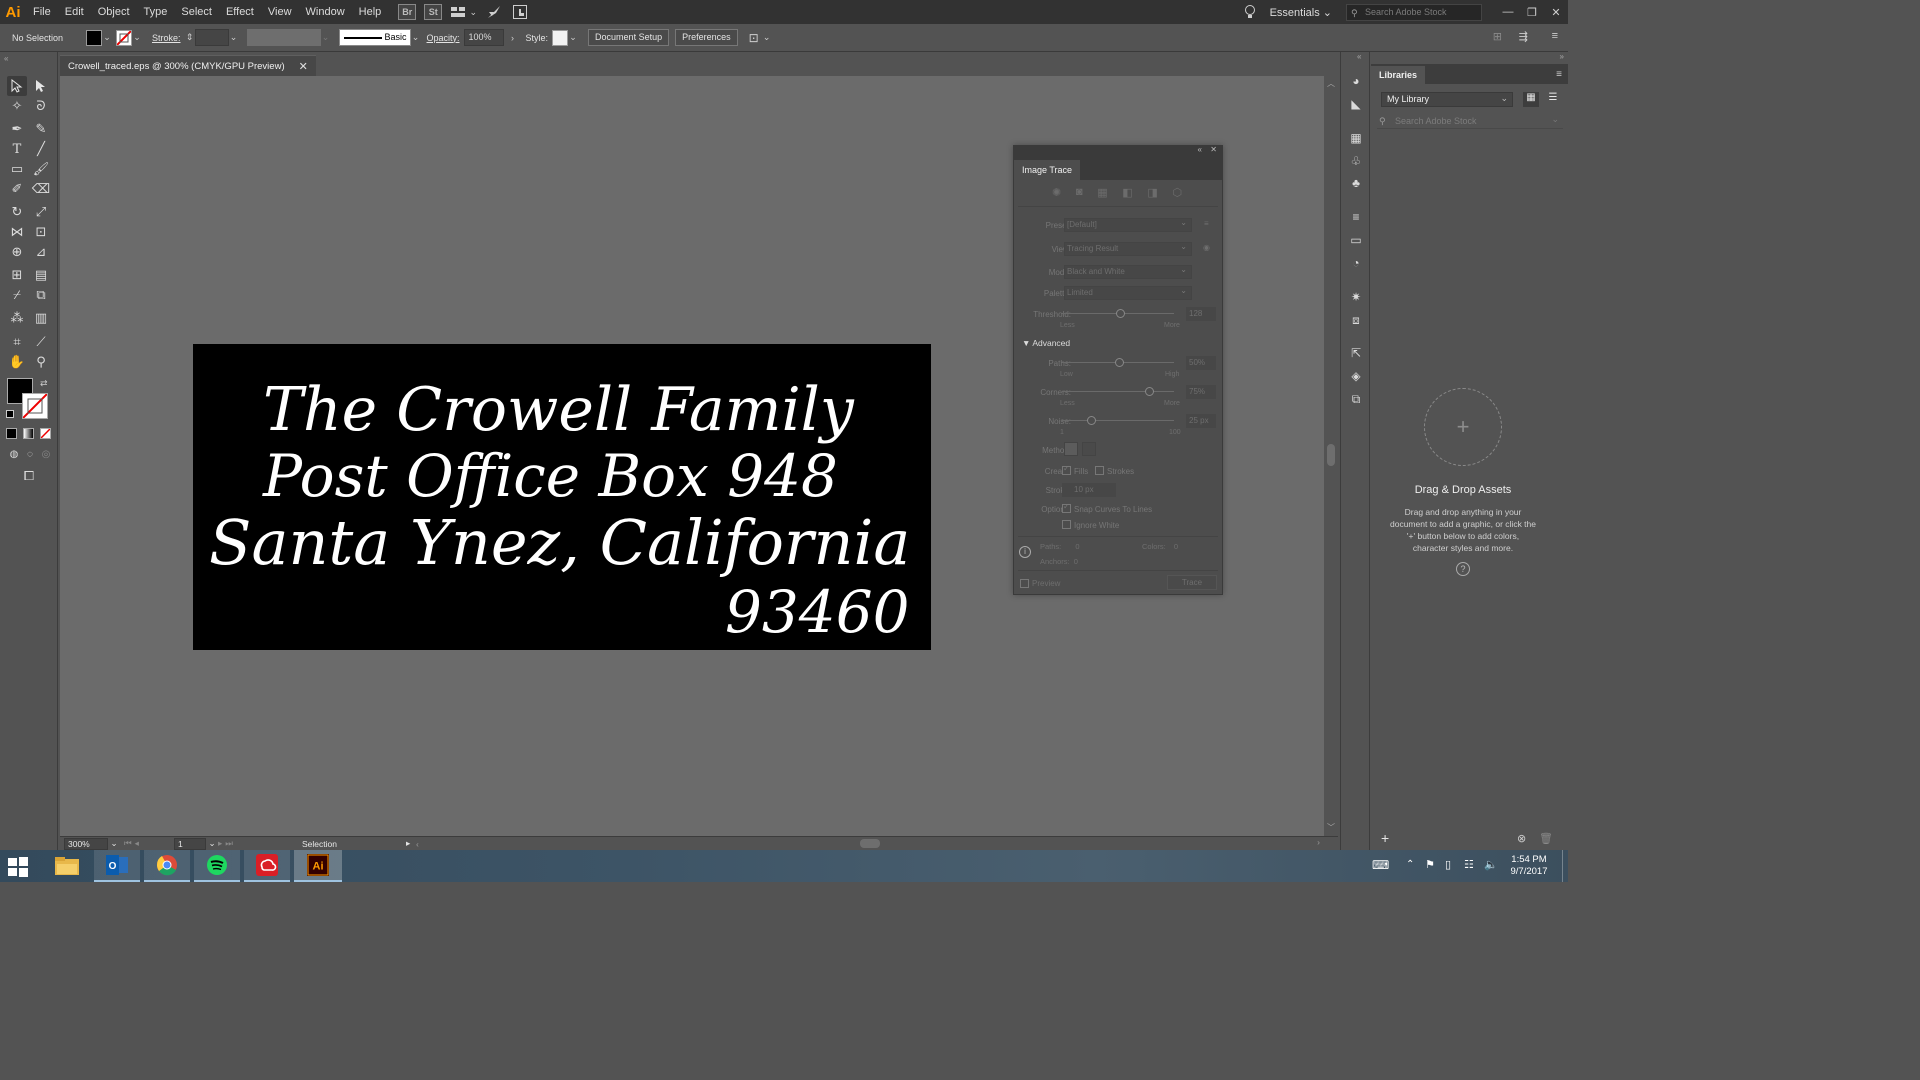 This screenshot has width=1920, height=1080. I want to click on library-search-input: ⚲ Search Adobe Stock ⌄, so click(1470, 121).